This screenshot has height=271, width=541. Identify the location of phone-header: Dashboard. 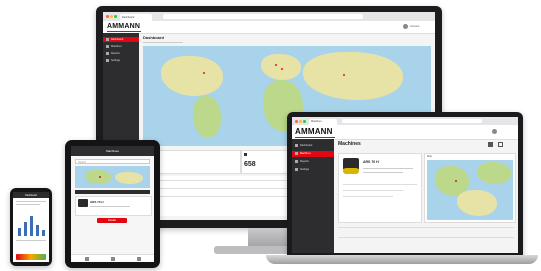
(31, 195).